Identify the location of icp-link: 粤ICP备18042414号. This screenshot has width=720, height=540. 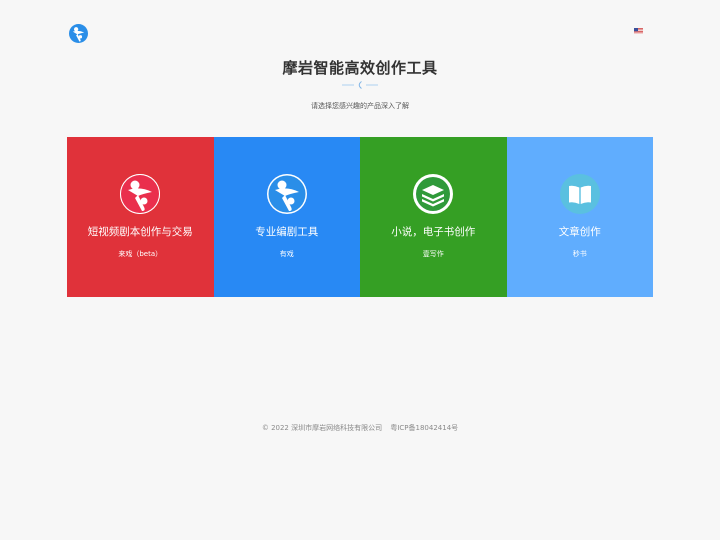
(424, 428).